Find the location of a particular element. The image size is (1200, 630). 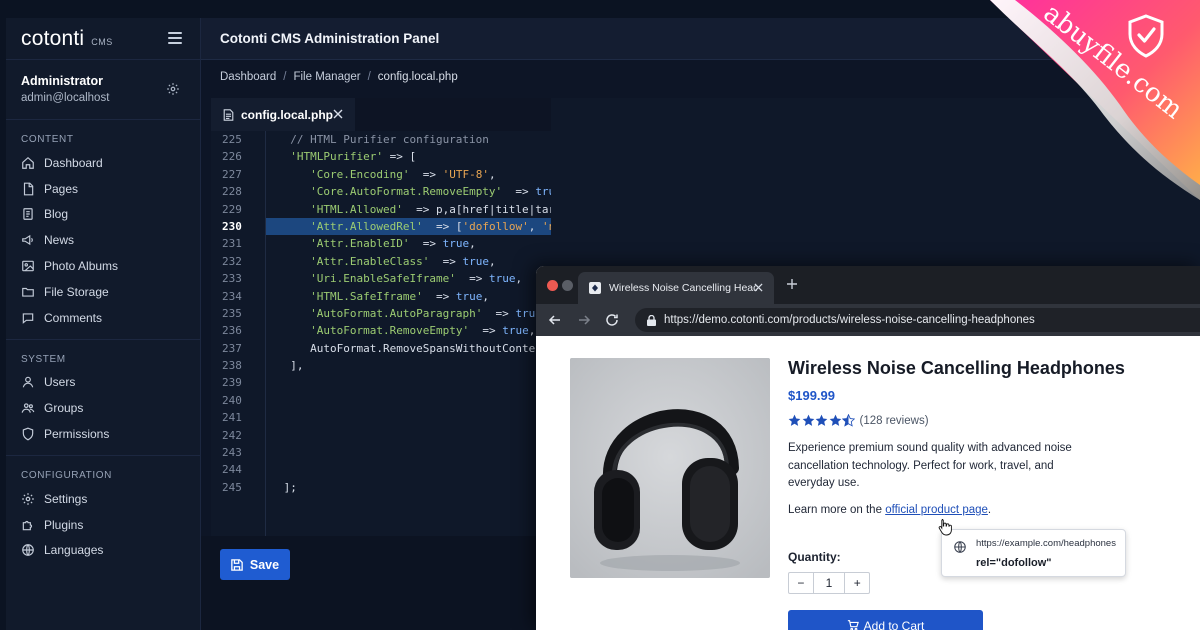

back-icon is located at coordinates (555, 320).